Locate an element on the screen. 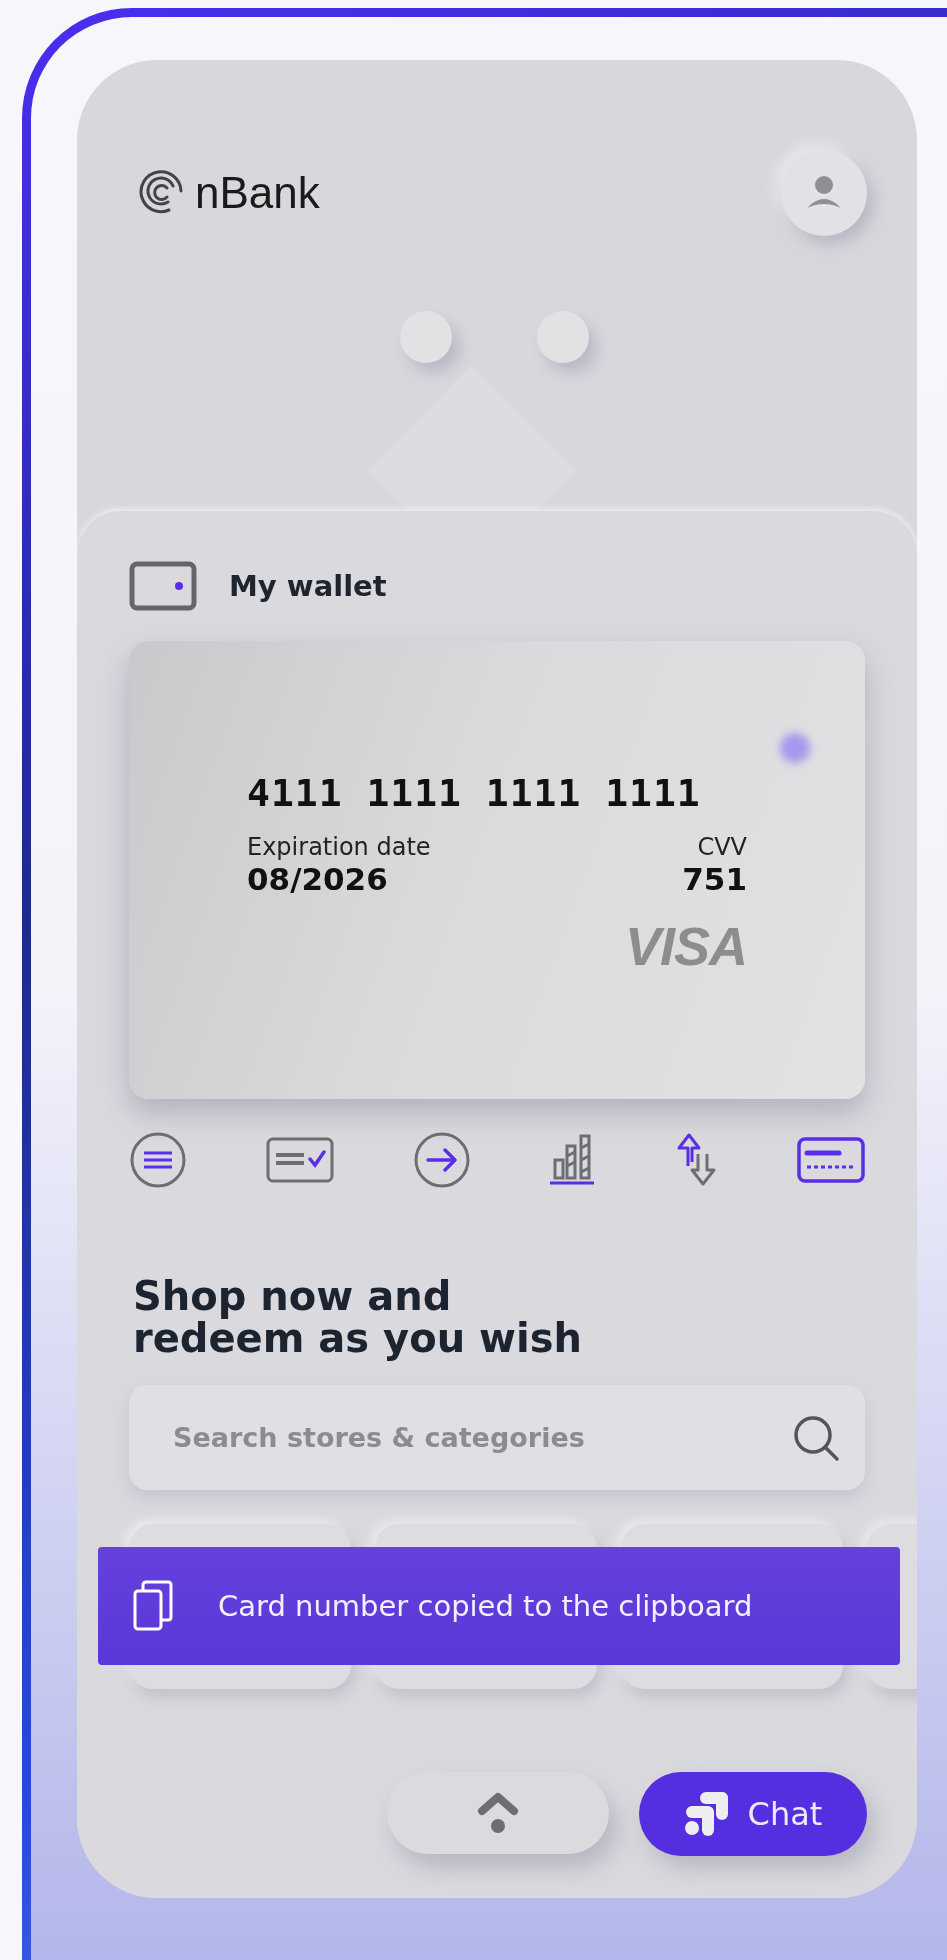 The height and width of the screenshot is (1960, 947). search-icon is located at coordinates (816, 1438).